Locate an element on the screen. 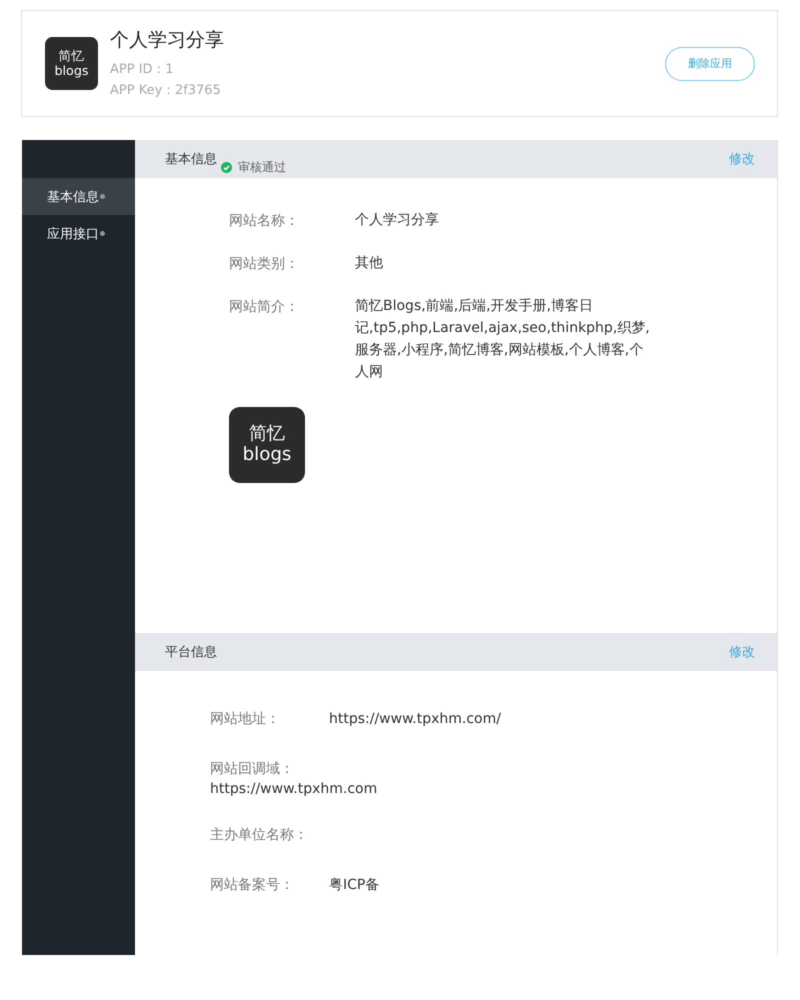 Image resolution: width=800 pixels, height=1000 pixels. field-value: 其他 is located at coordinates (369, 263).